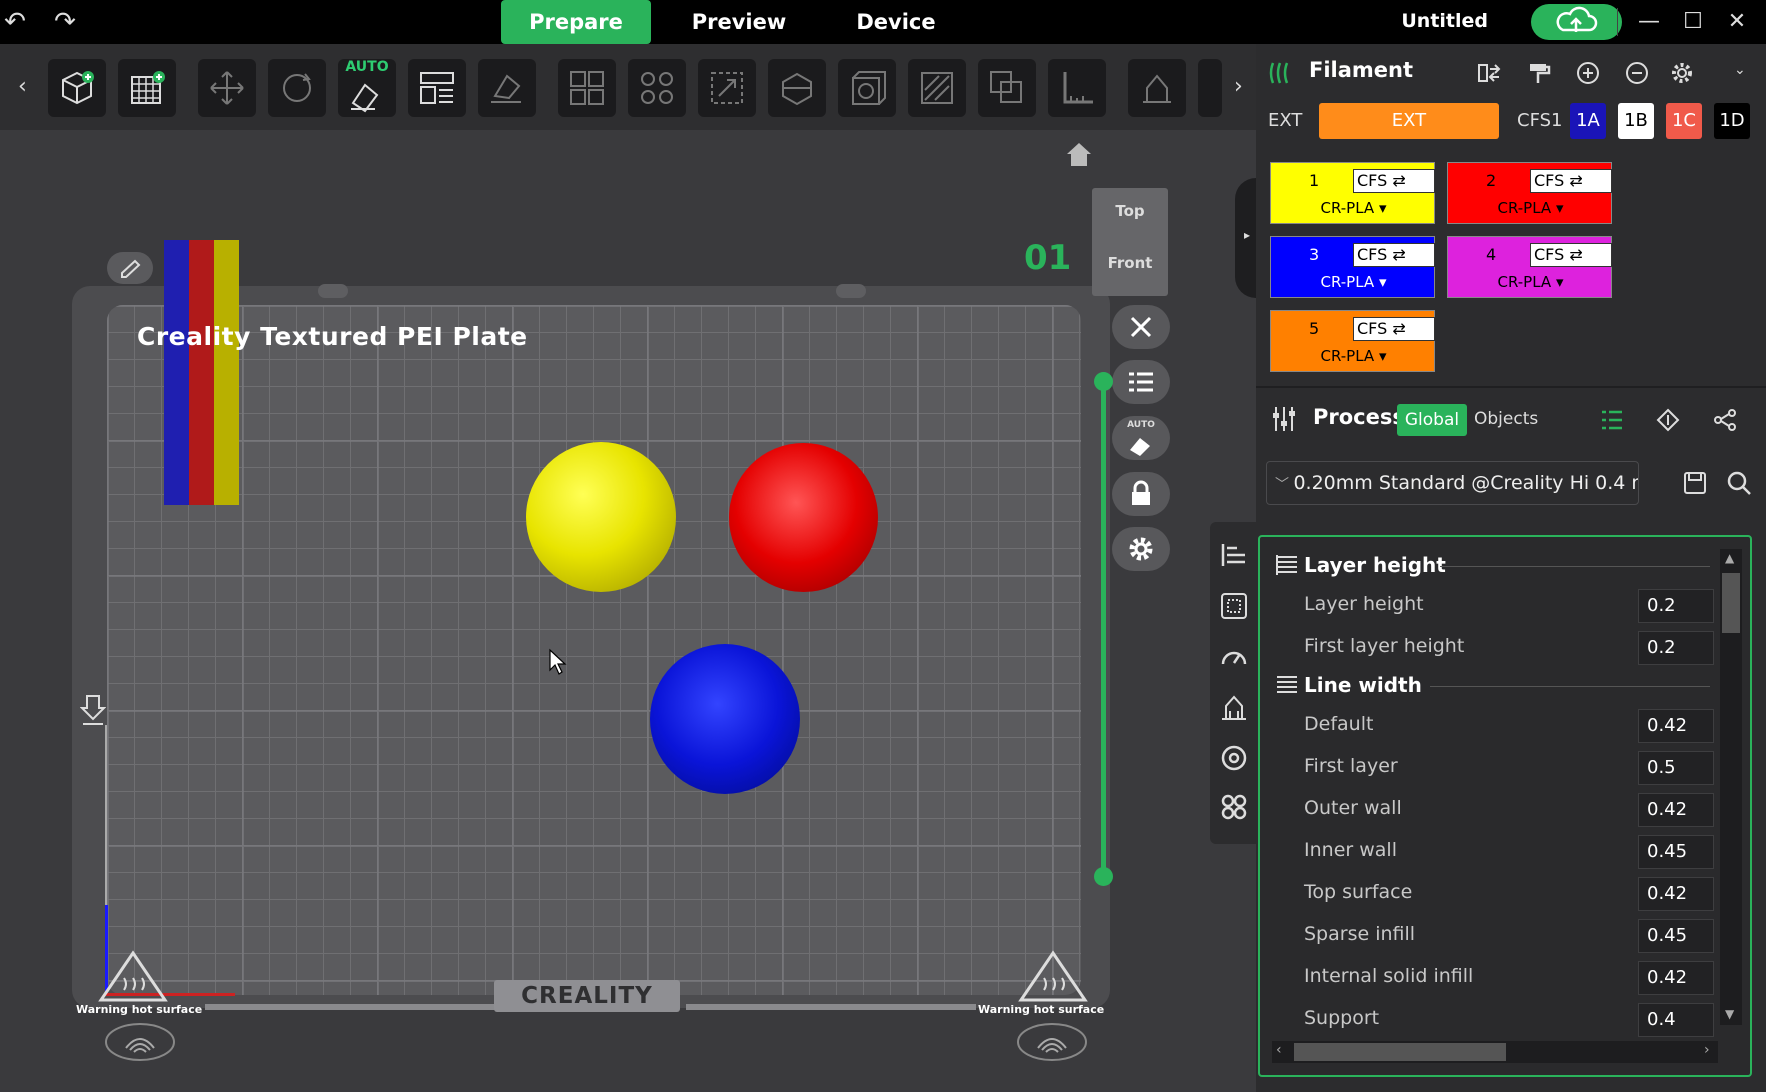 This screenshot has width=1766, height=1092. I want to click on edit-plate-button, so click(130, 268).